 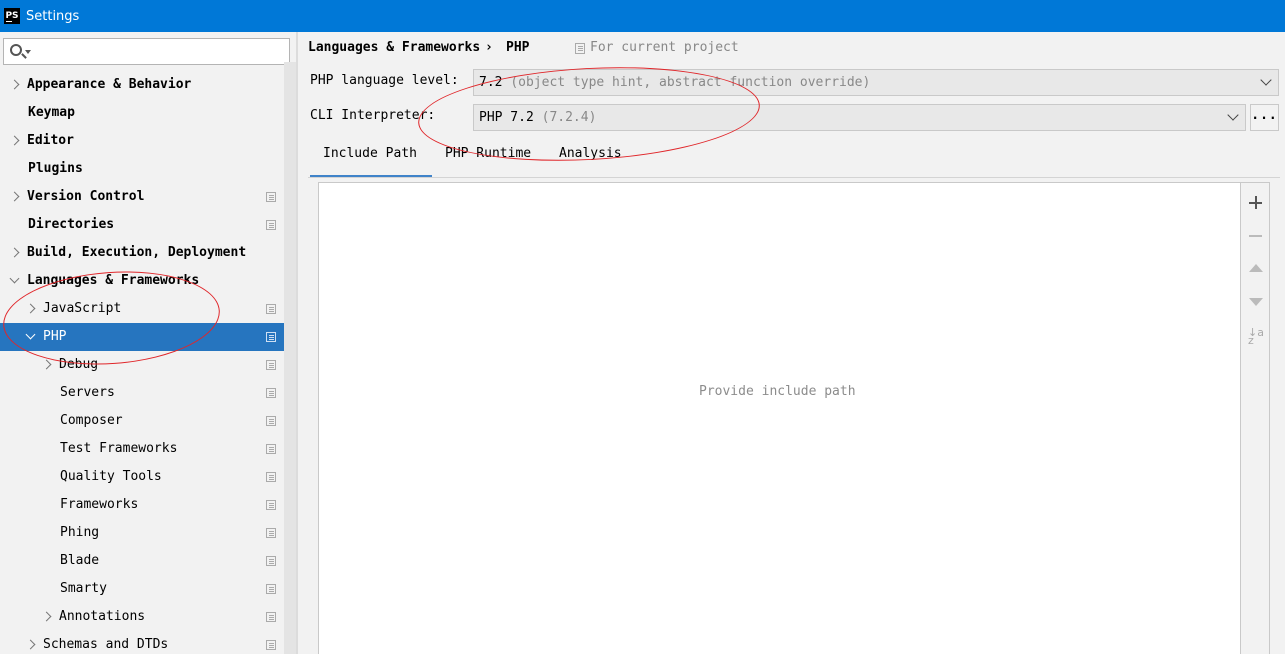 I want to click on sidebar-item-label: Annotations, so click(x=102, y=616).